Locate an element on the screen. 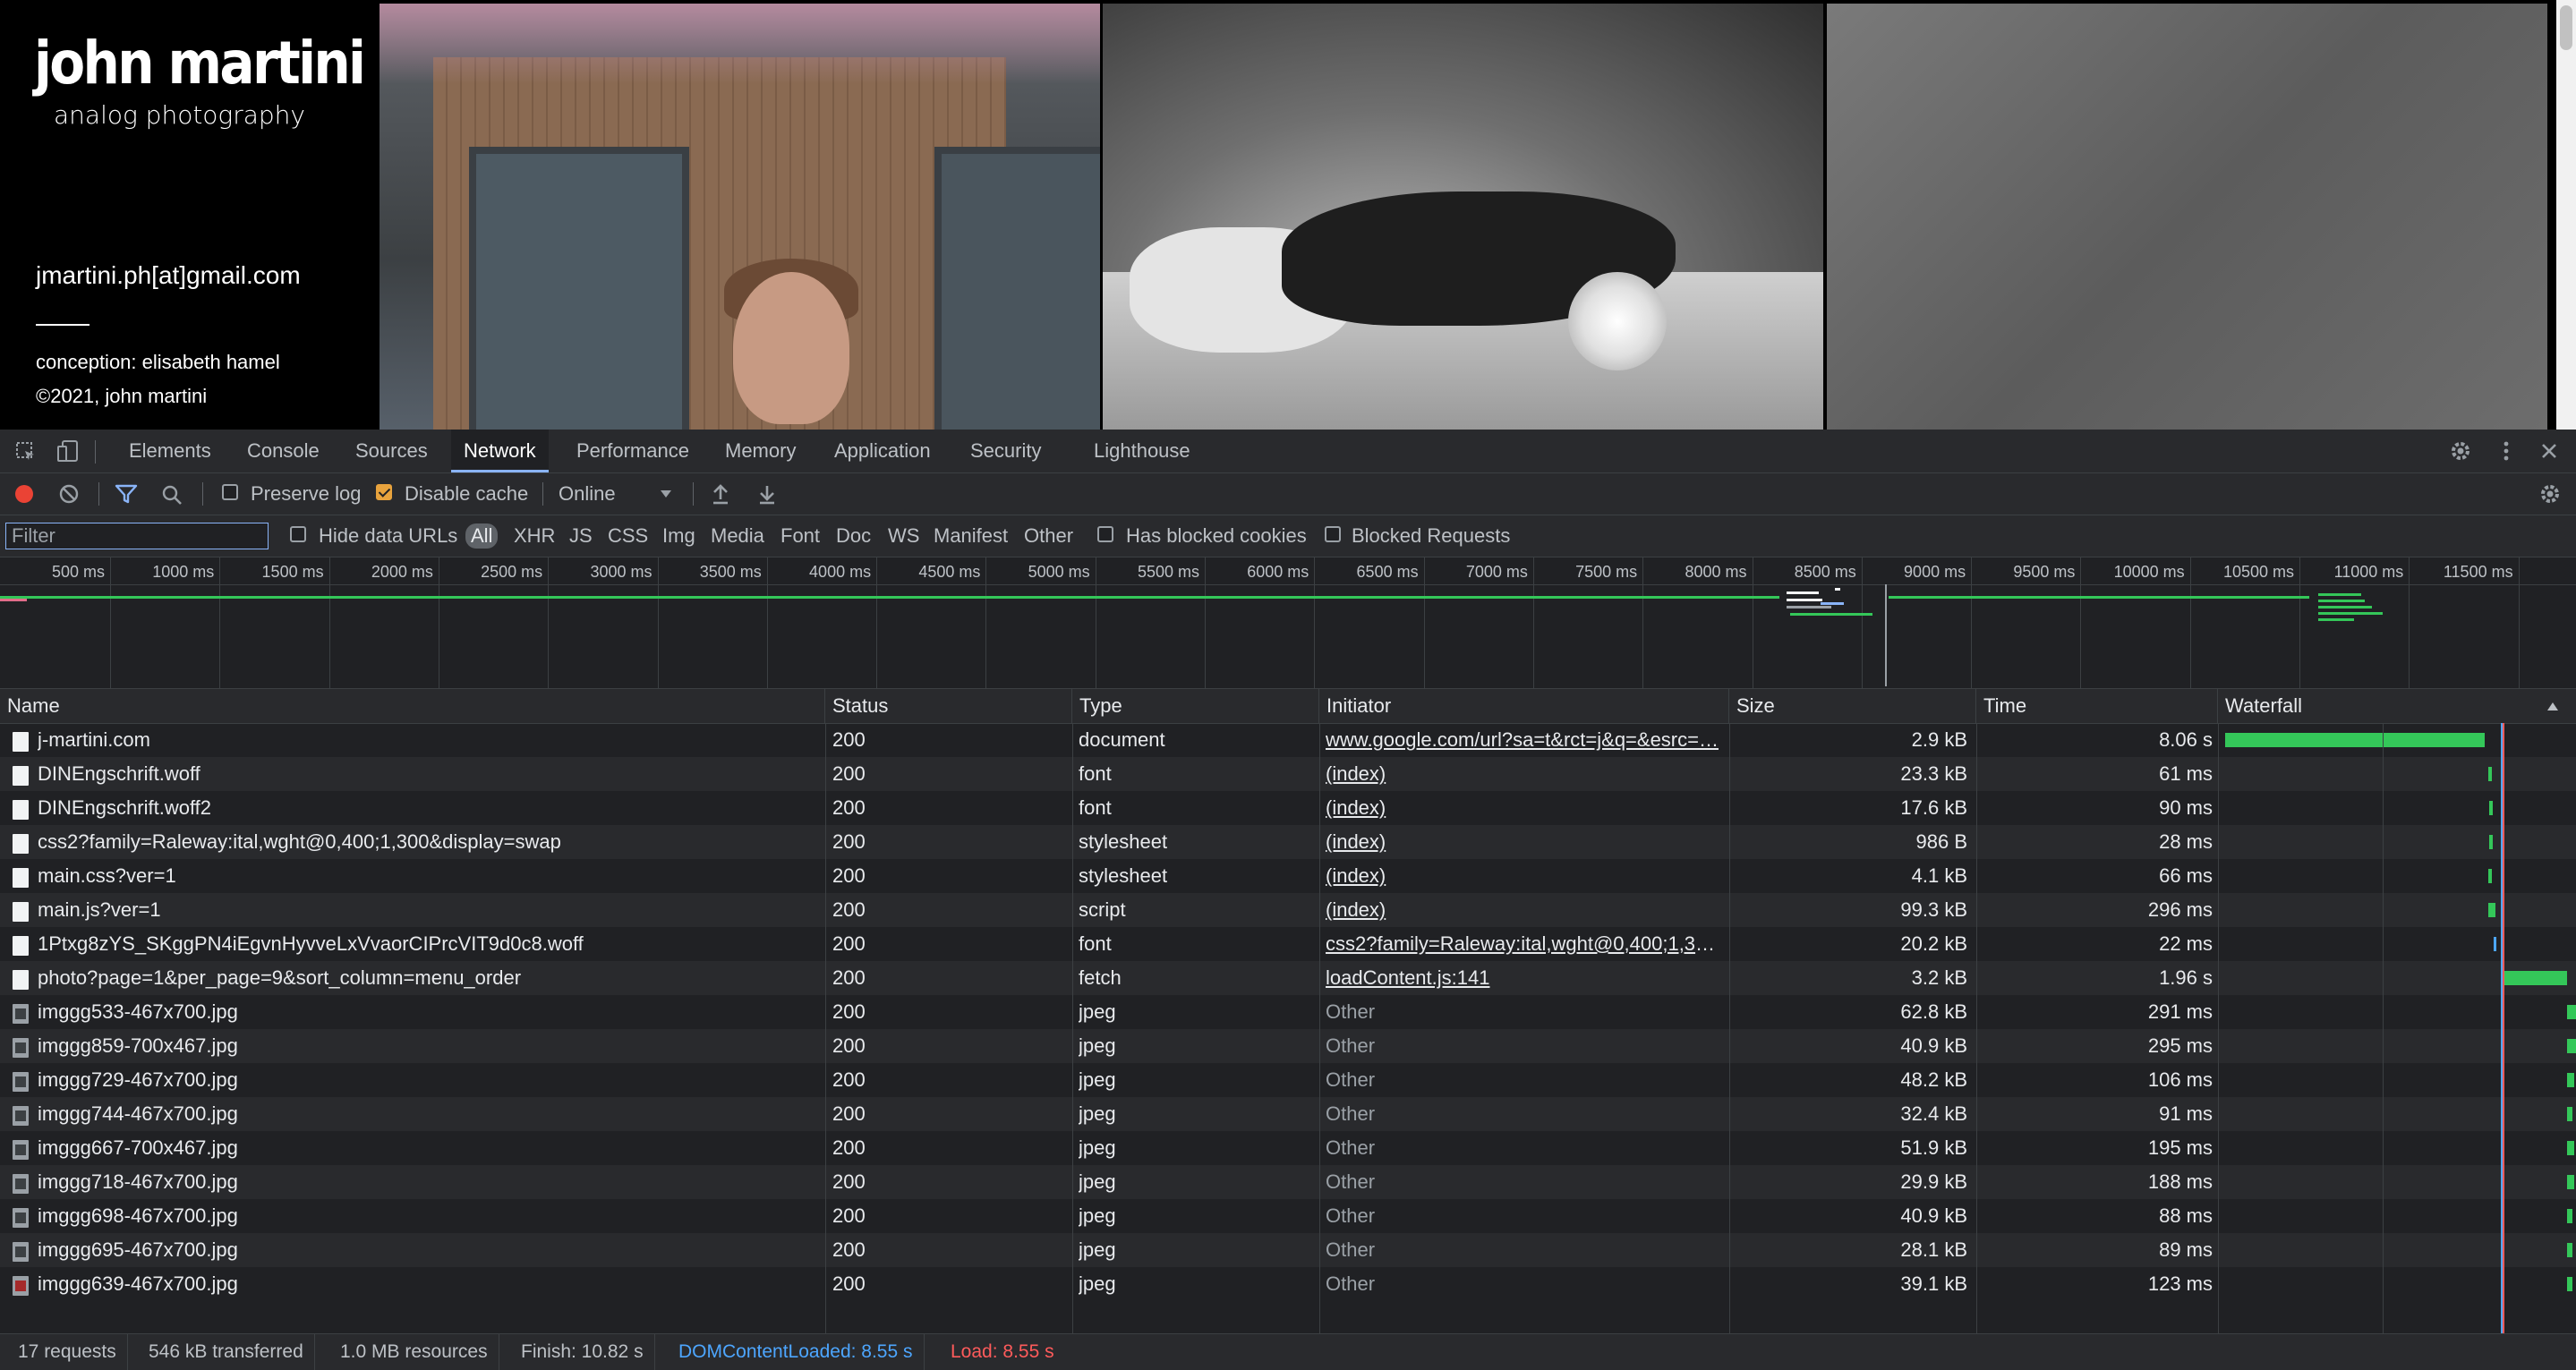  tab-memory: Memory is located at coordinates (760, 451).